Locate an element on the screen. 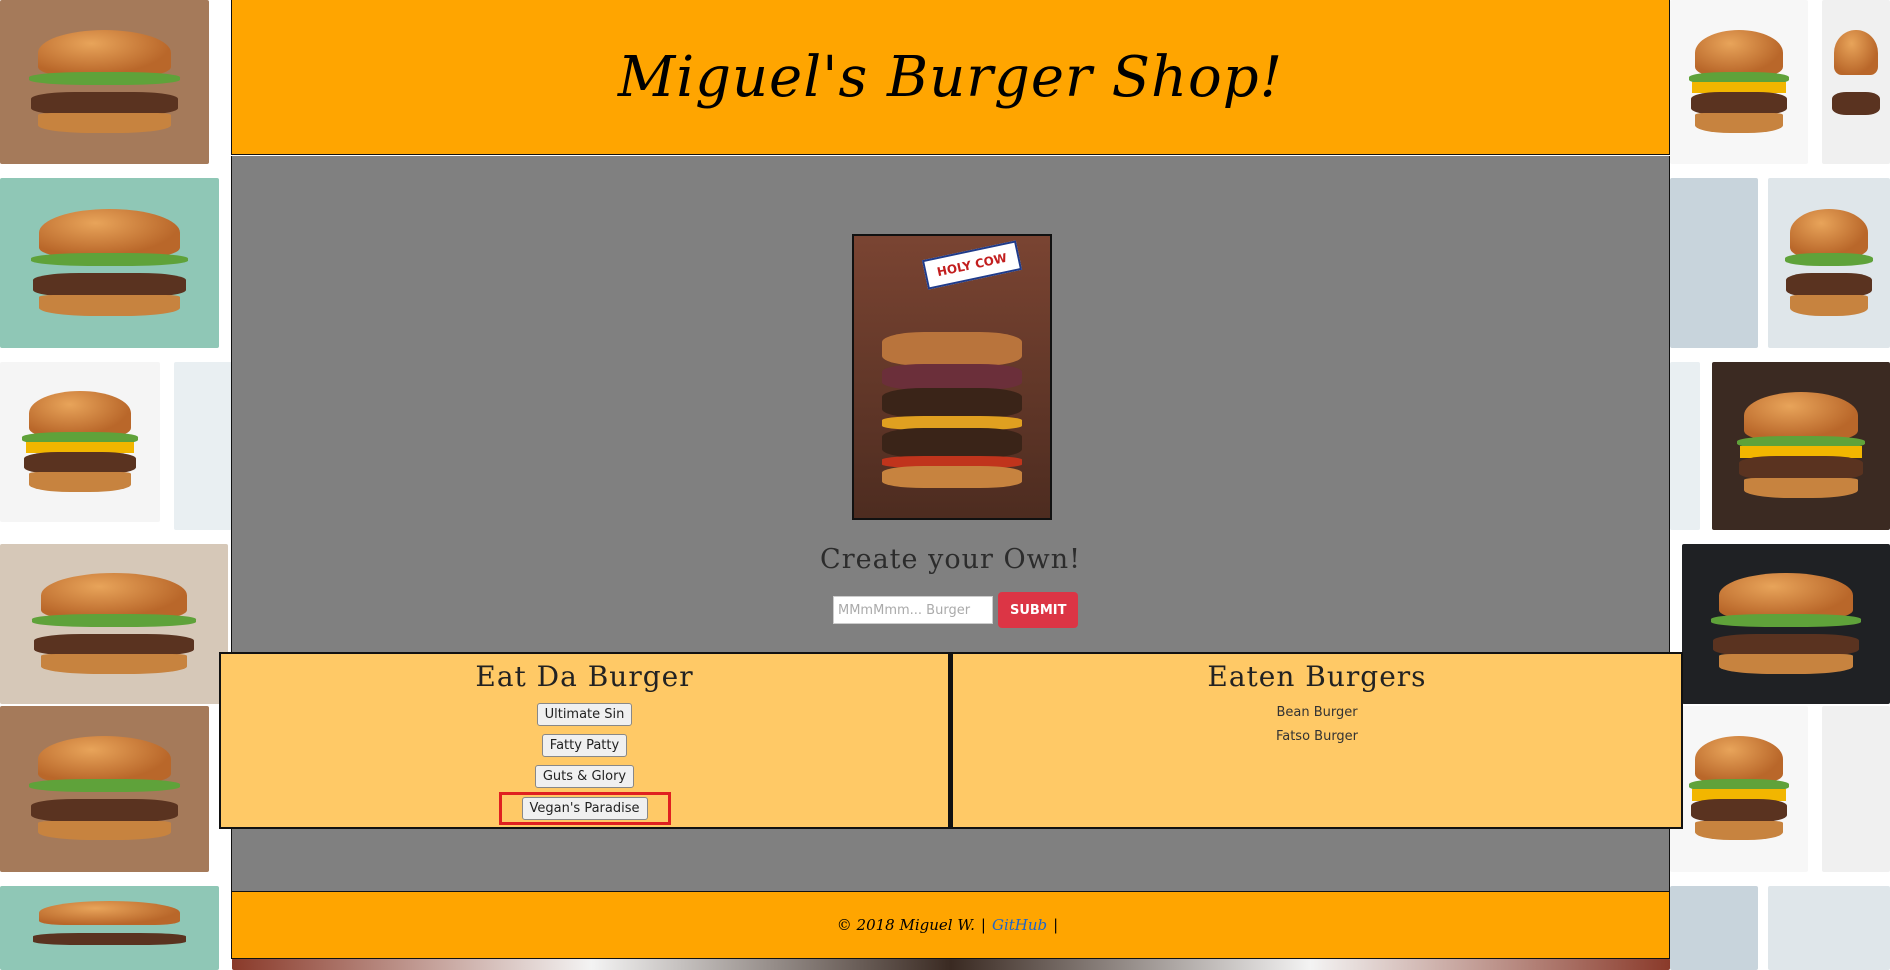  devour-burger-button: Fatty Patty is located at coordinates (584, 745).